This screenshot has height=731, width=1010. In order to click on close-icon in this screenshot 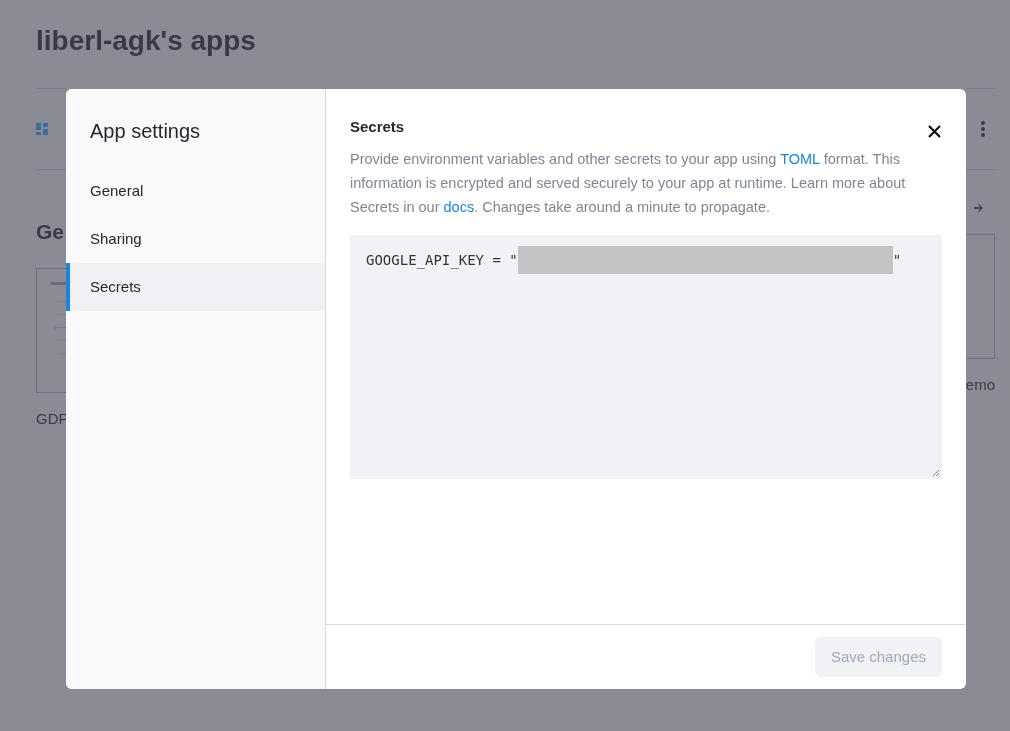, I will do `click(934, 131)`.